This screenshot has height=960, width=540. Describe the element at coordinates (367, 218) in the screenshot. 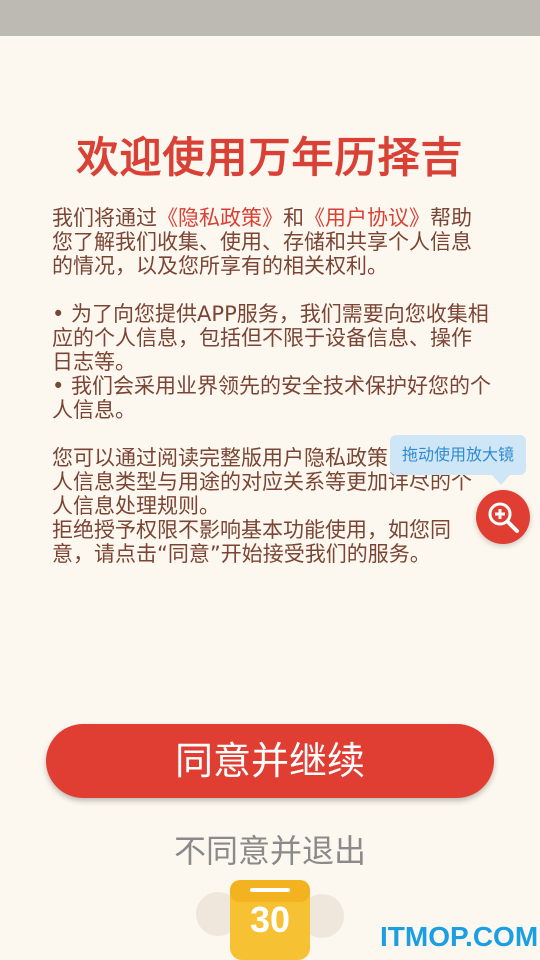

I see `user-agreement-link: 《用户协议》` at that location.